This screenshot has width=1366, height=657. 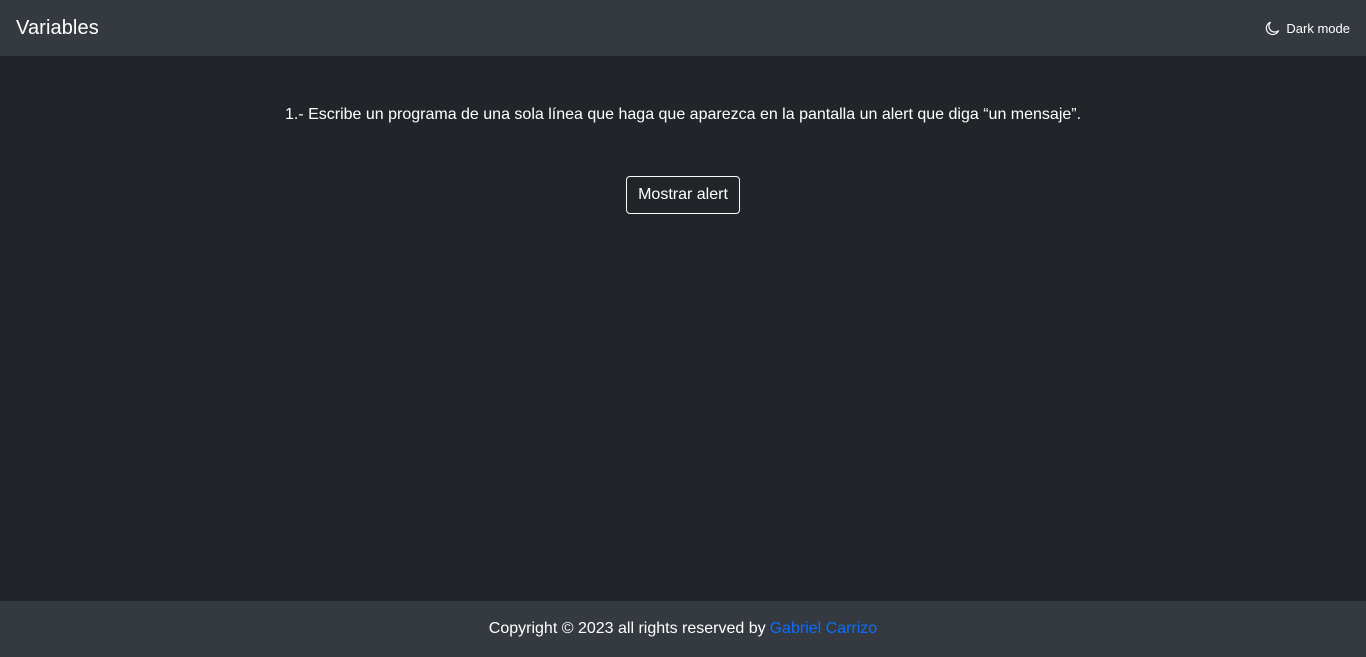 What do you see at coordinates (627, 628) in the screenshot?
I see `copyright-text: Copyright © 2023 all rights reserved by` at bounding box center [627, 628].